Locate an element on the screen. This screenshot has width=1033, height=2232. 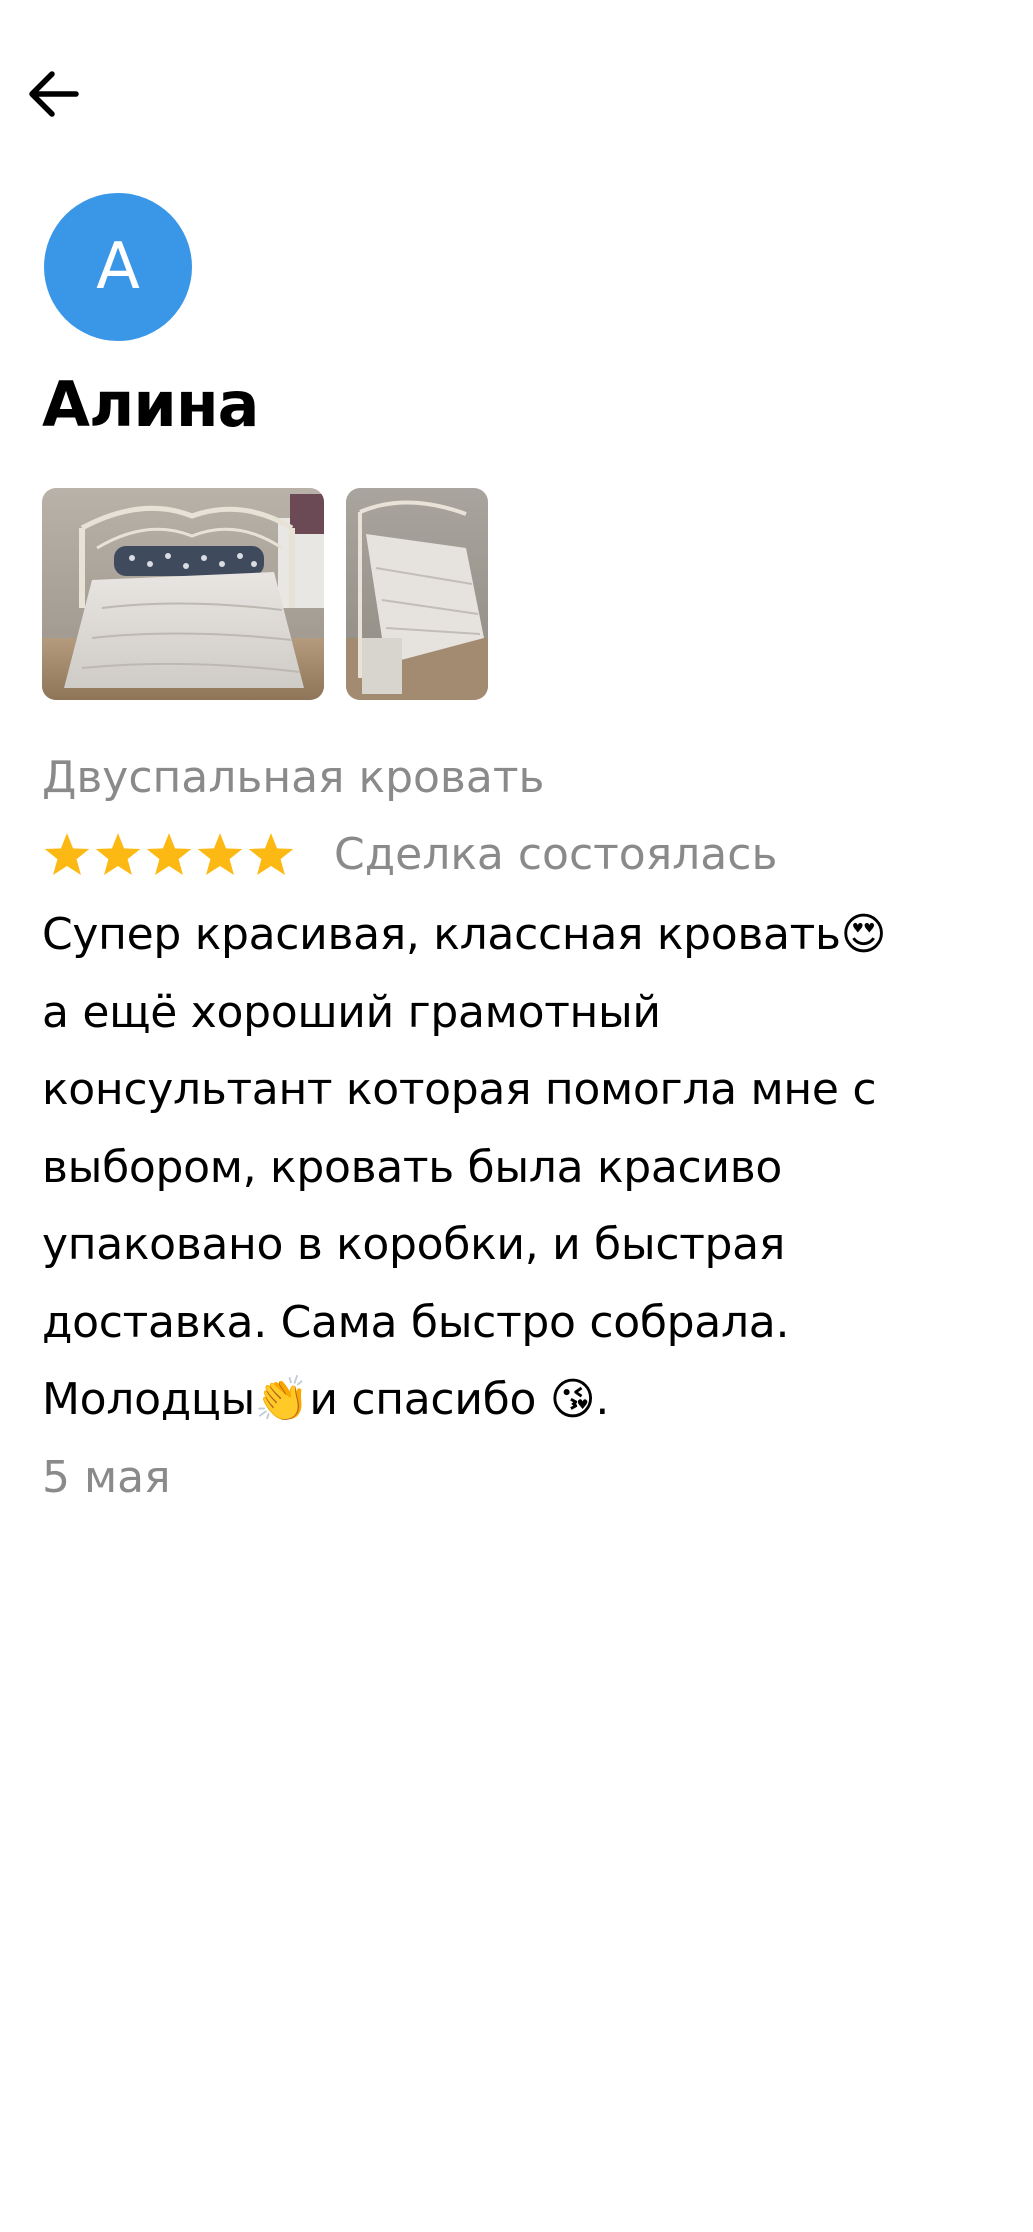
deal-status: Сделка состоялась is located at coordinates (556, 854).